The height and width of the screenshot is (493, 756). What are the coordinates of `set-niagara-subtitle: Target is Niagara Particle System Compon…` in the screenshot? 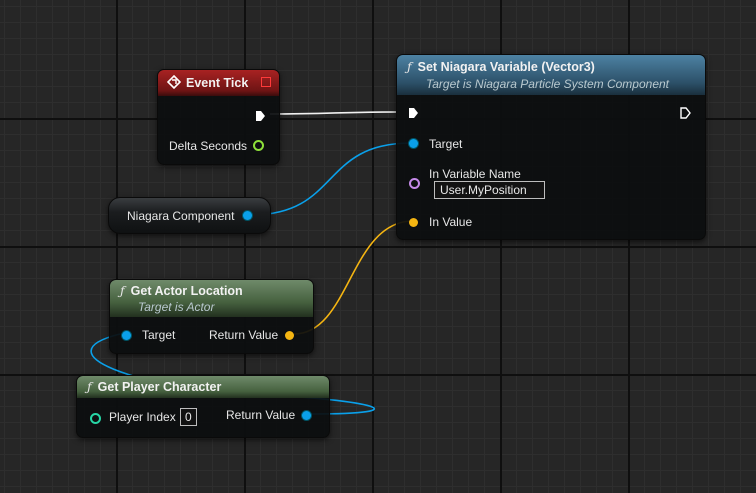 It's located at (547, 84).